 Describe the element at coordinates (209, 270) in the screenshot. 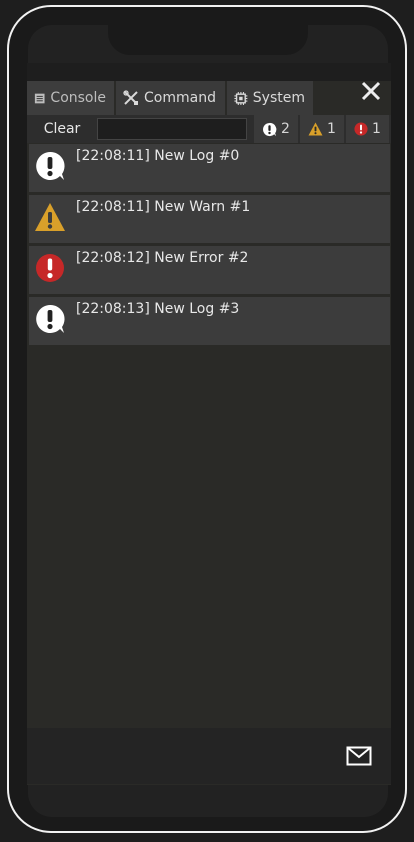

I see `log-entry: [22:08:12] New Error #2` at that location.